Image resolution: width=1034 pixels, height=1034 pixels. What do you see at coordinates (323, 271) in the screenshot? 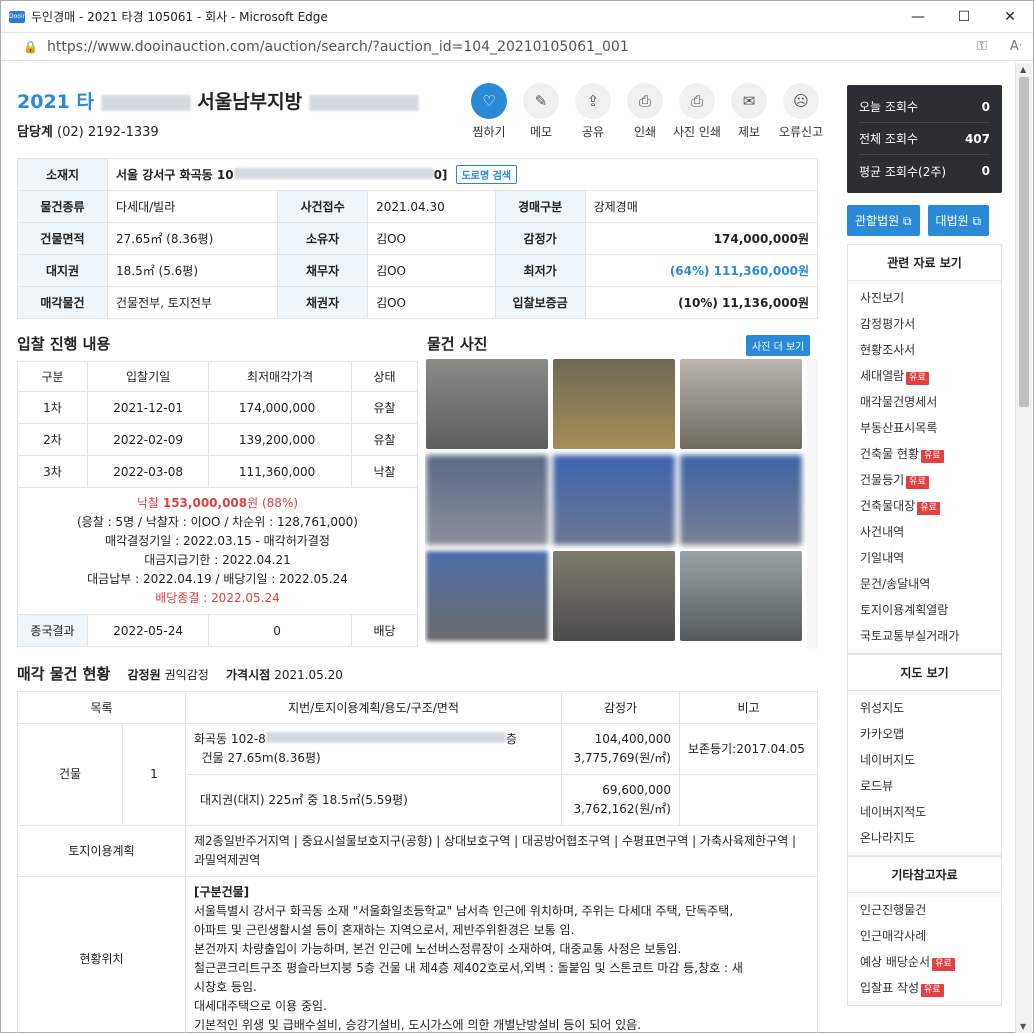
I see `info-label: 채무자` at bounding box center [323, 271].